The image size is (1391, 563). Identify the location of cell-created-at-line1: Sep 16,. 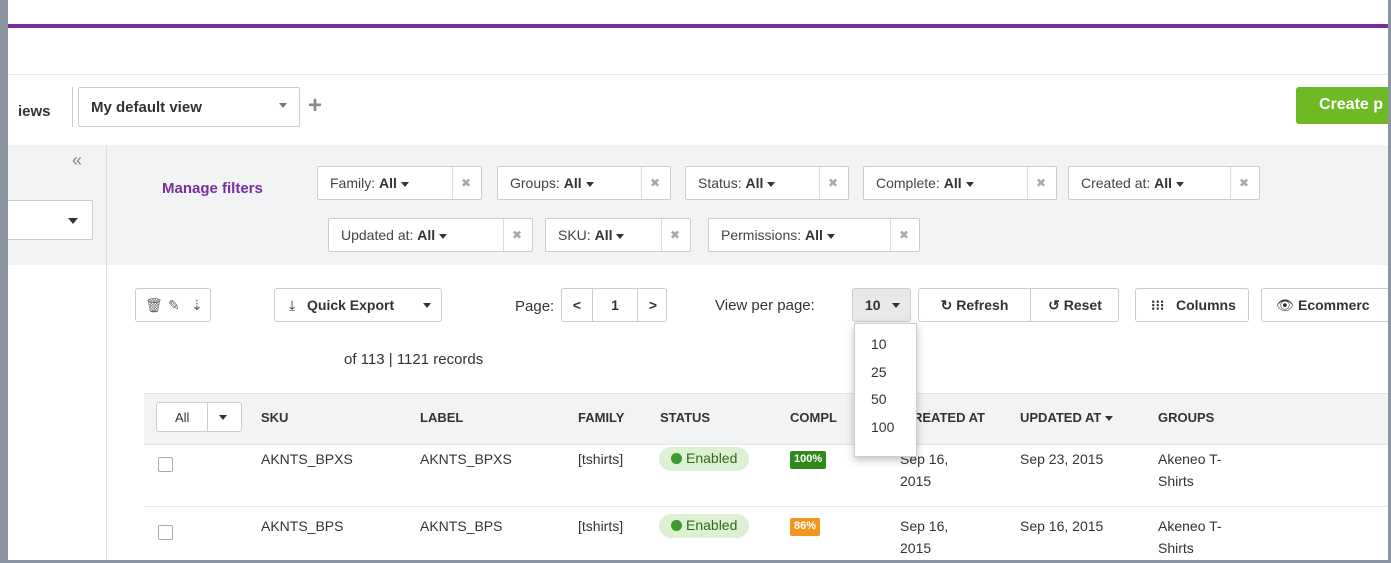
(924, 526).